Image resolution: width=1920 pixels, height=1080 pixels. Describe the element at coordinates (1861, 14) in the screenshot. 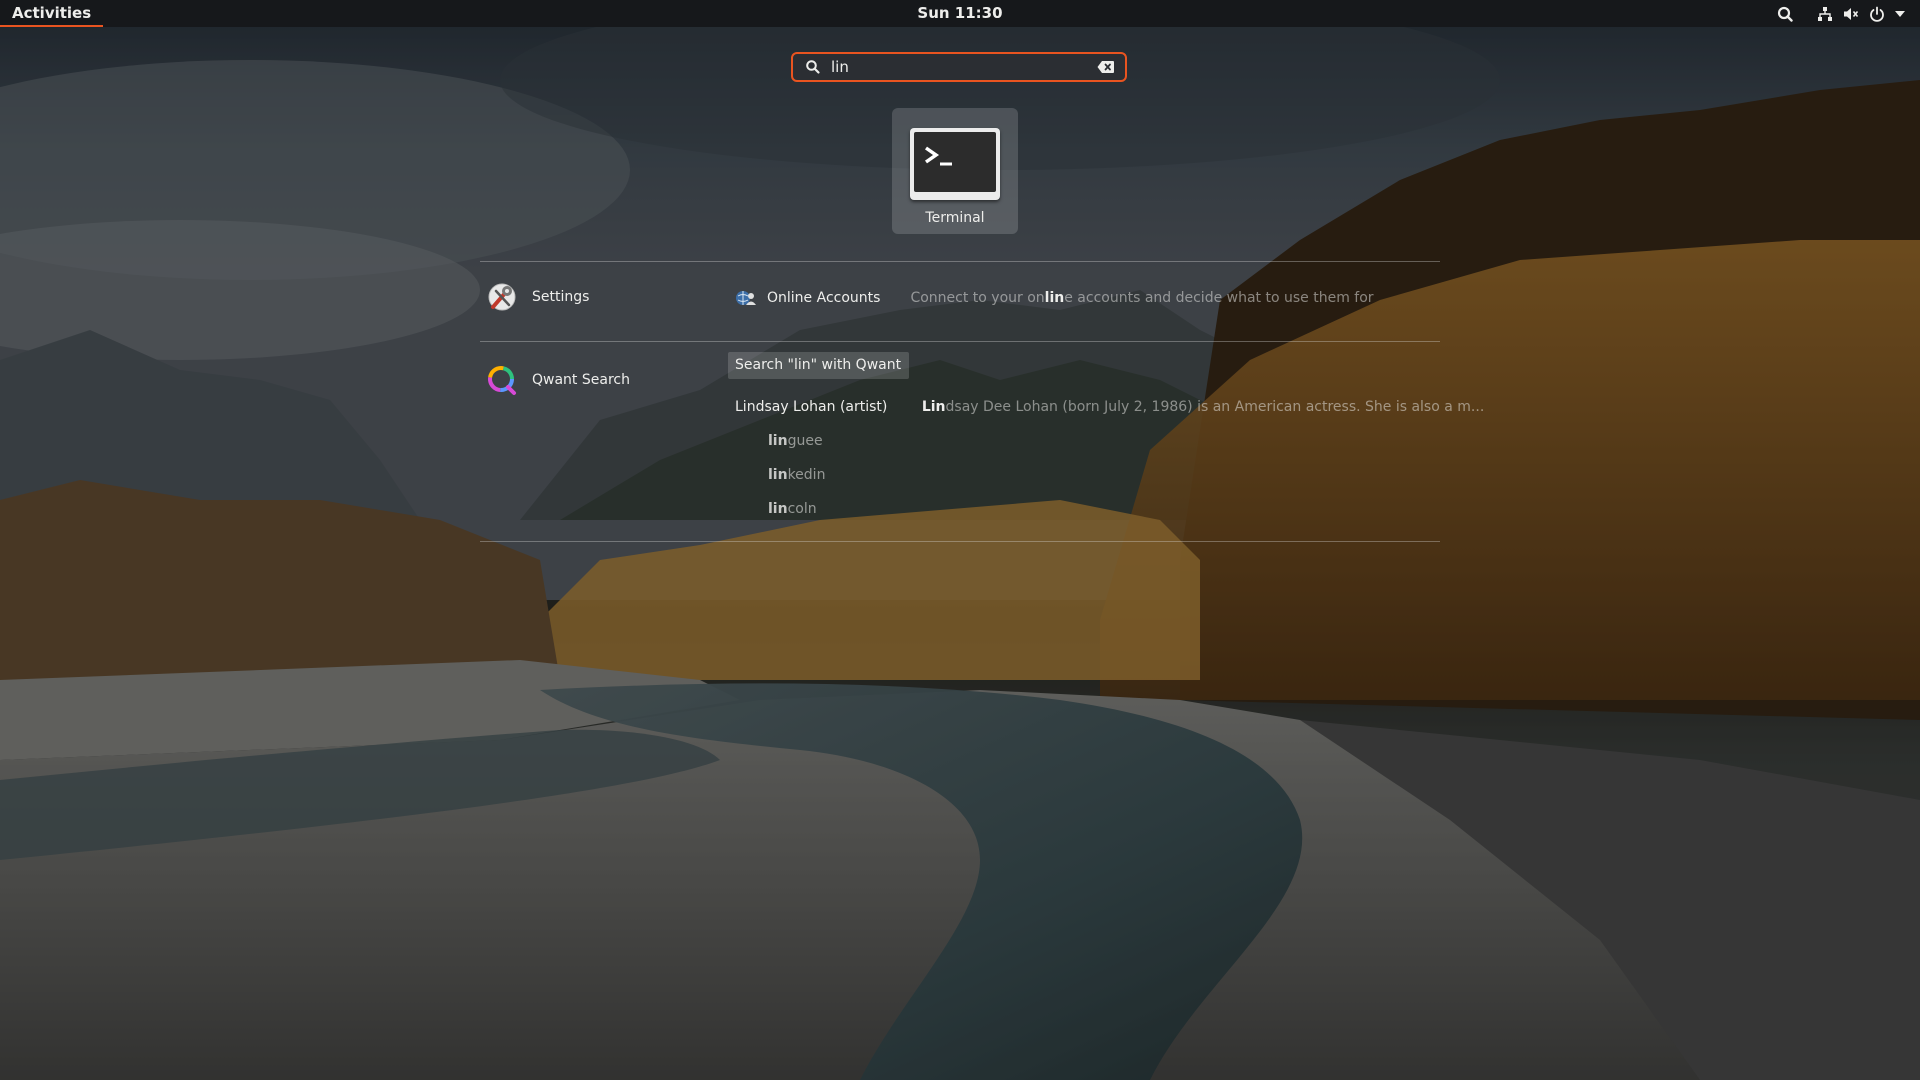

I see `system-status-menu` at that location.